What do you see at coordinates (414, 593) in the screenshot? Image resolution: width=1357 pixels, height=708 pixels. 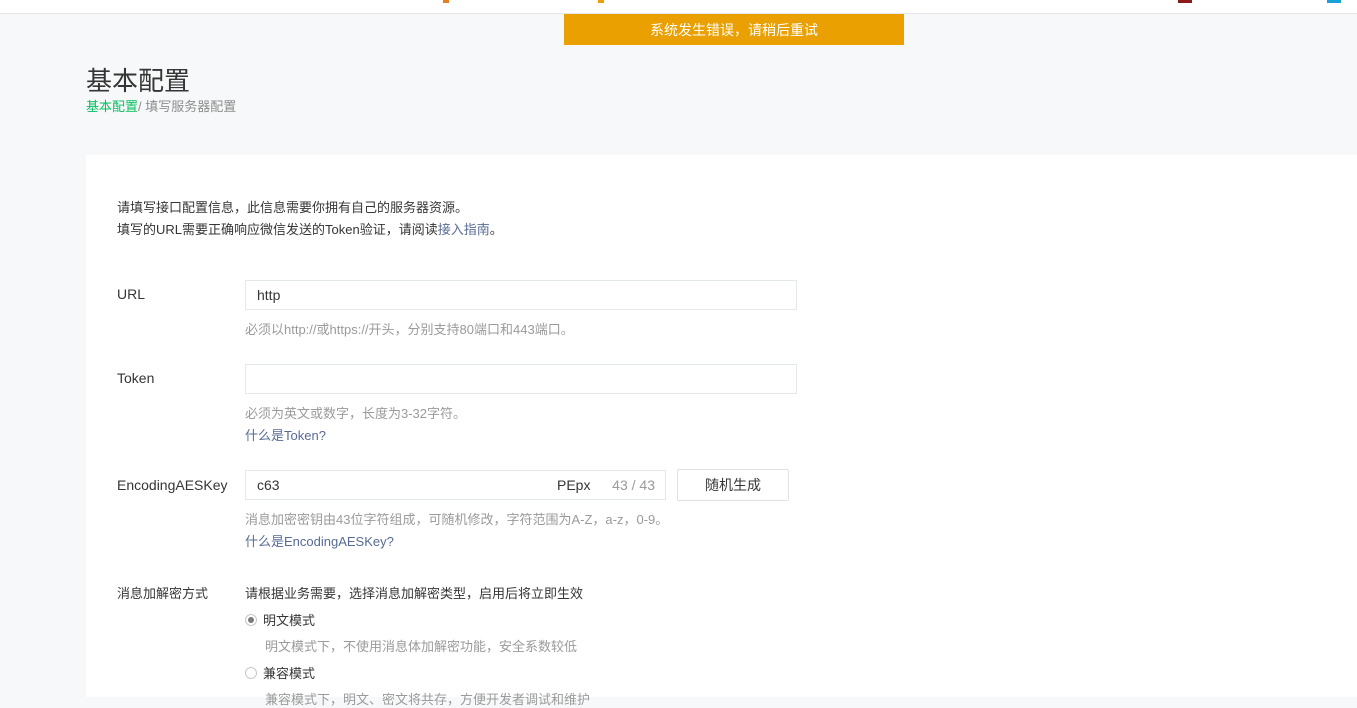 I see `encryption-mode-description: 请根据业务需要，选择消息加解密类型，启用后将立即生效` at bounding box center [414, 593].